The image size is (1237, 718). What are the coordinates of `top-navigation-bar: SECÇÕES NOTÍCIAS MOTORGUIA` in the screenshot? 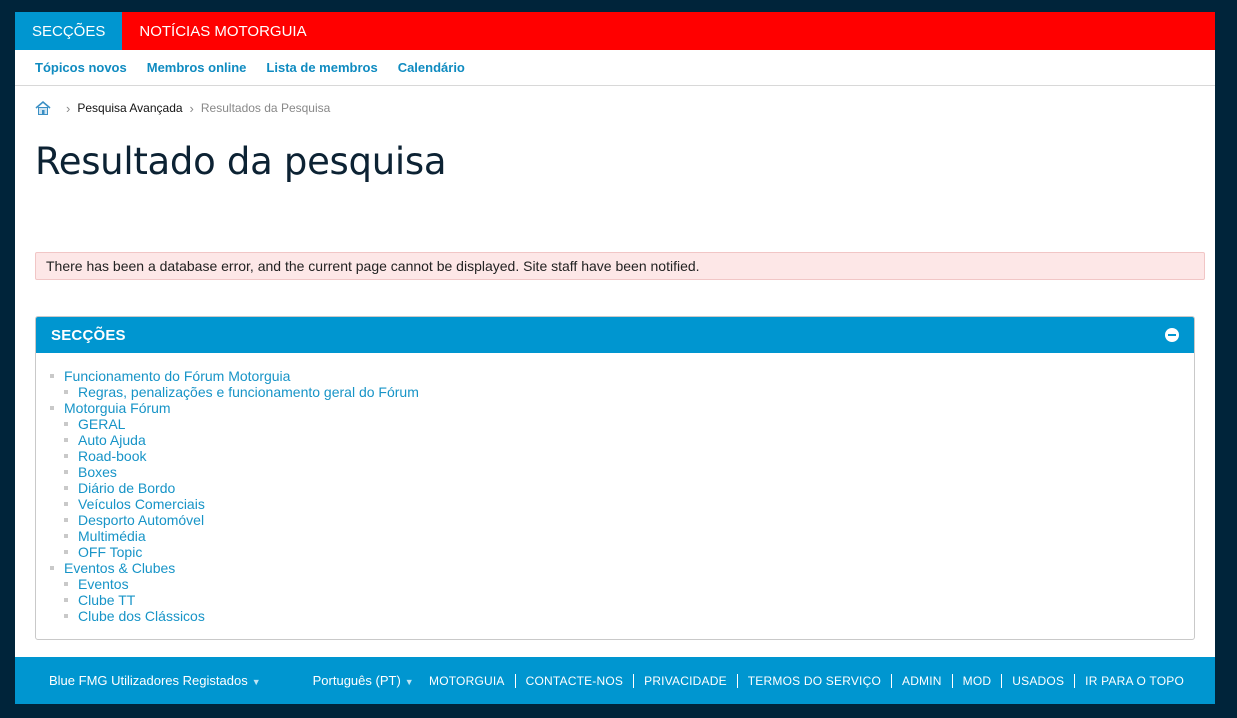 It's located at (615, 31).